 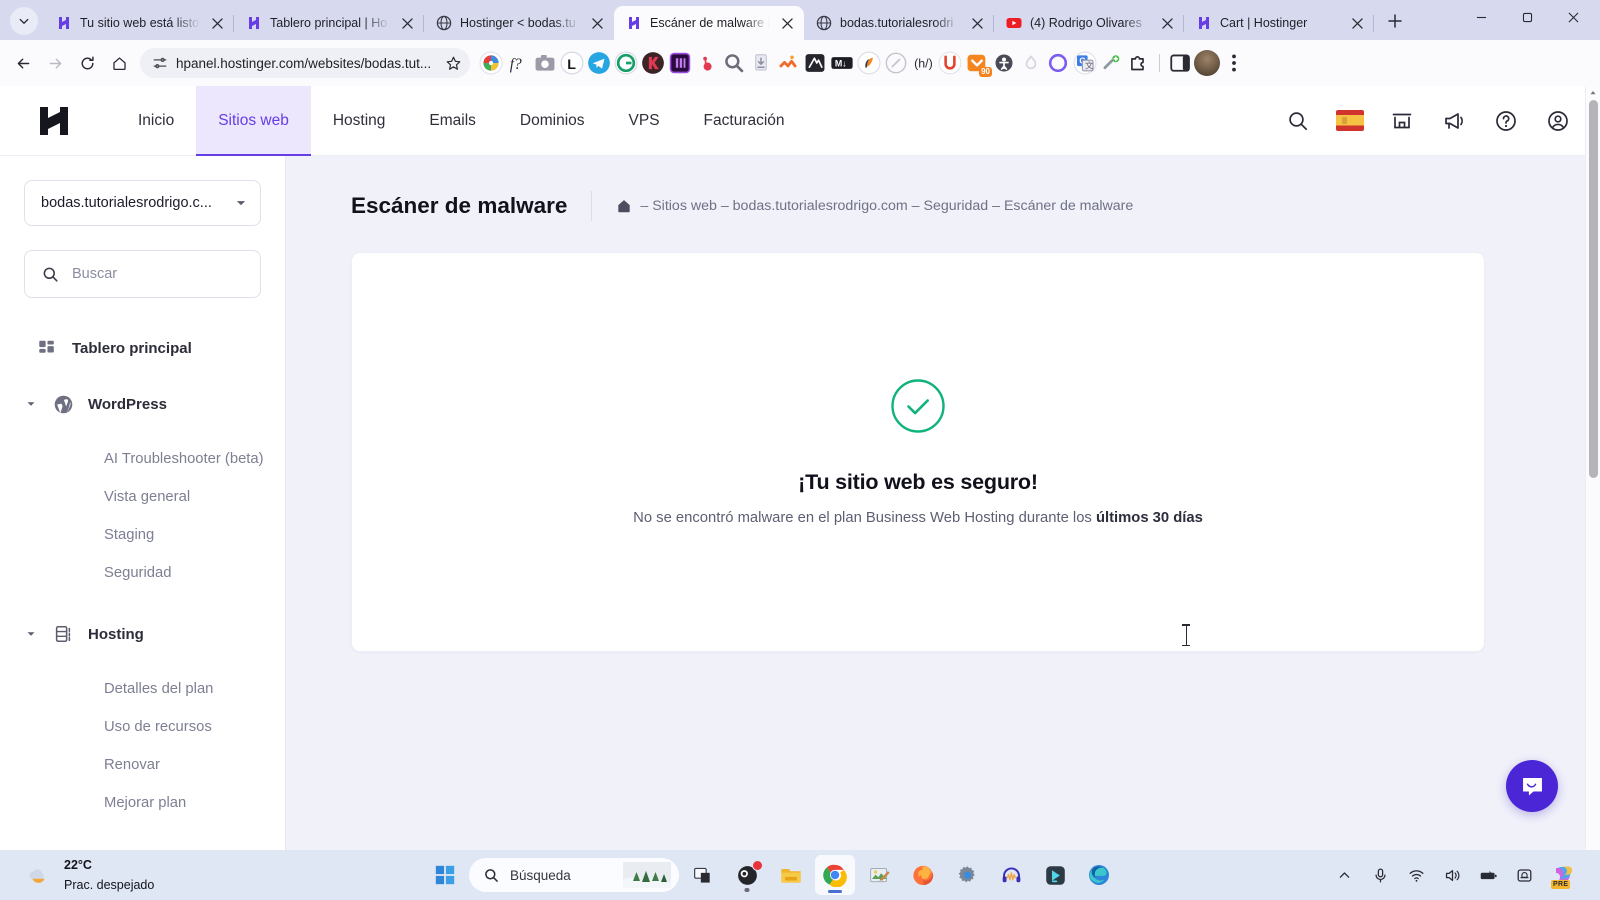 What do you see at coordinates (835, 875) in the screenshot?
I see `google-chrome-icon` at bounding box center [835, 875].